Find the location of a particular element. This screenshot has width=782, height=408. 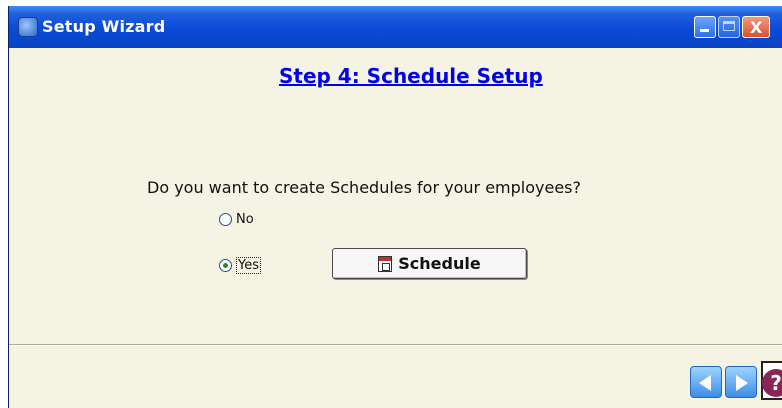

radio-no is located at coordinates (225, 219).